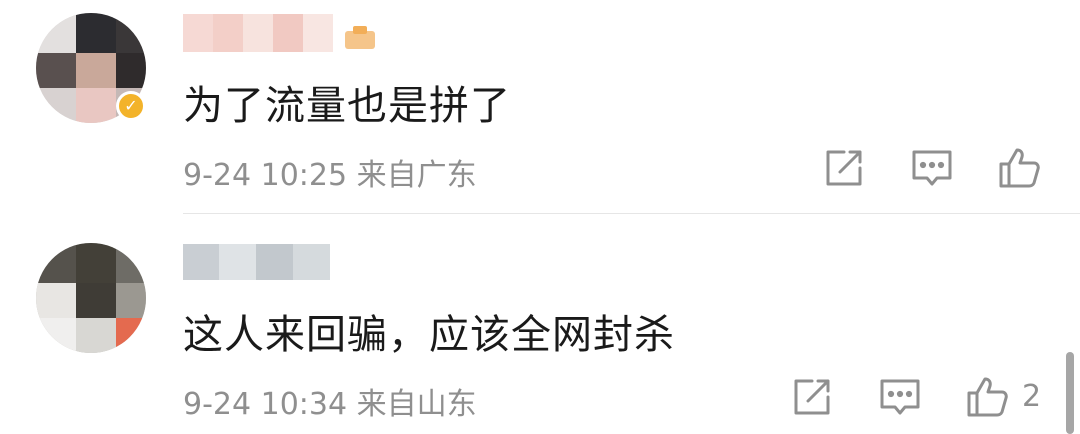  I want to click on comment-text: 为了流量也是拼了, so click(347, 106).